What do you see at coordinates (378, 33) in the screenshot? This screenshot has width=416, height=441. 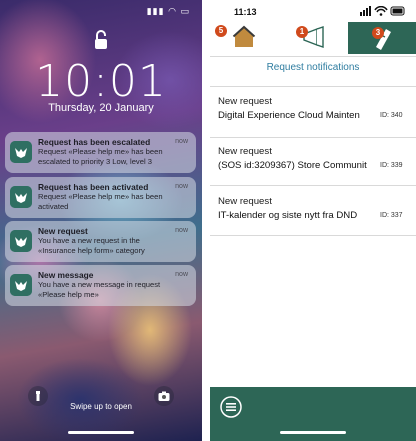 I see `badge-requests: 3` at bounding box center [378, 33].